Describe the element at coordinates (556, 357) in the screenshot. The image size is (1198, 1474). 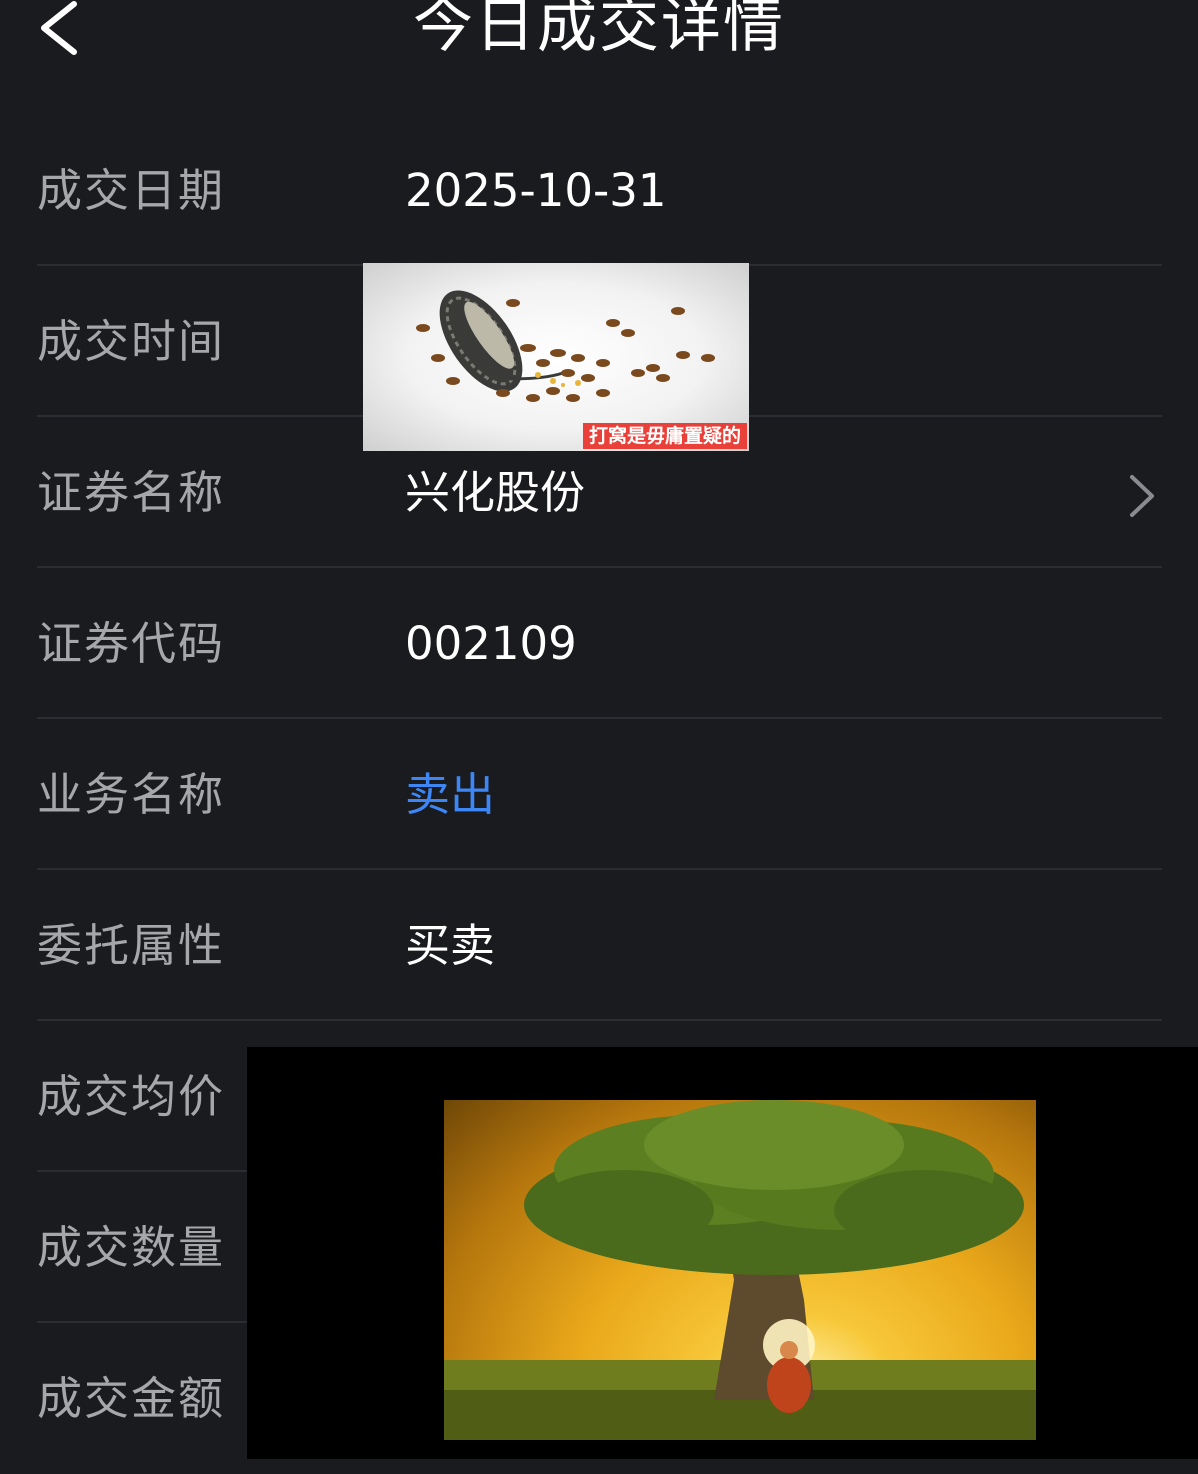
I see `sparrows-image: 打窝是毋庸置疑的` at that location.